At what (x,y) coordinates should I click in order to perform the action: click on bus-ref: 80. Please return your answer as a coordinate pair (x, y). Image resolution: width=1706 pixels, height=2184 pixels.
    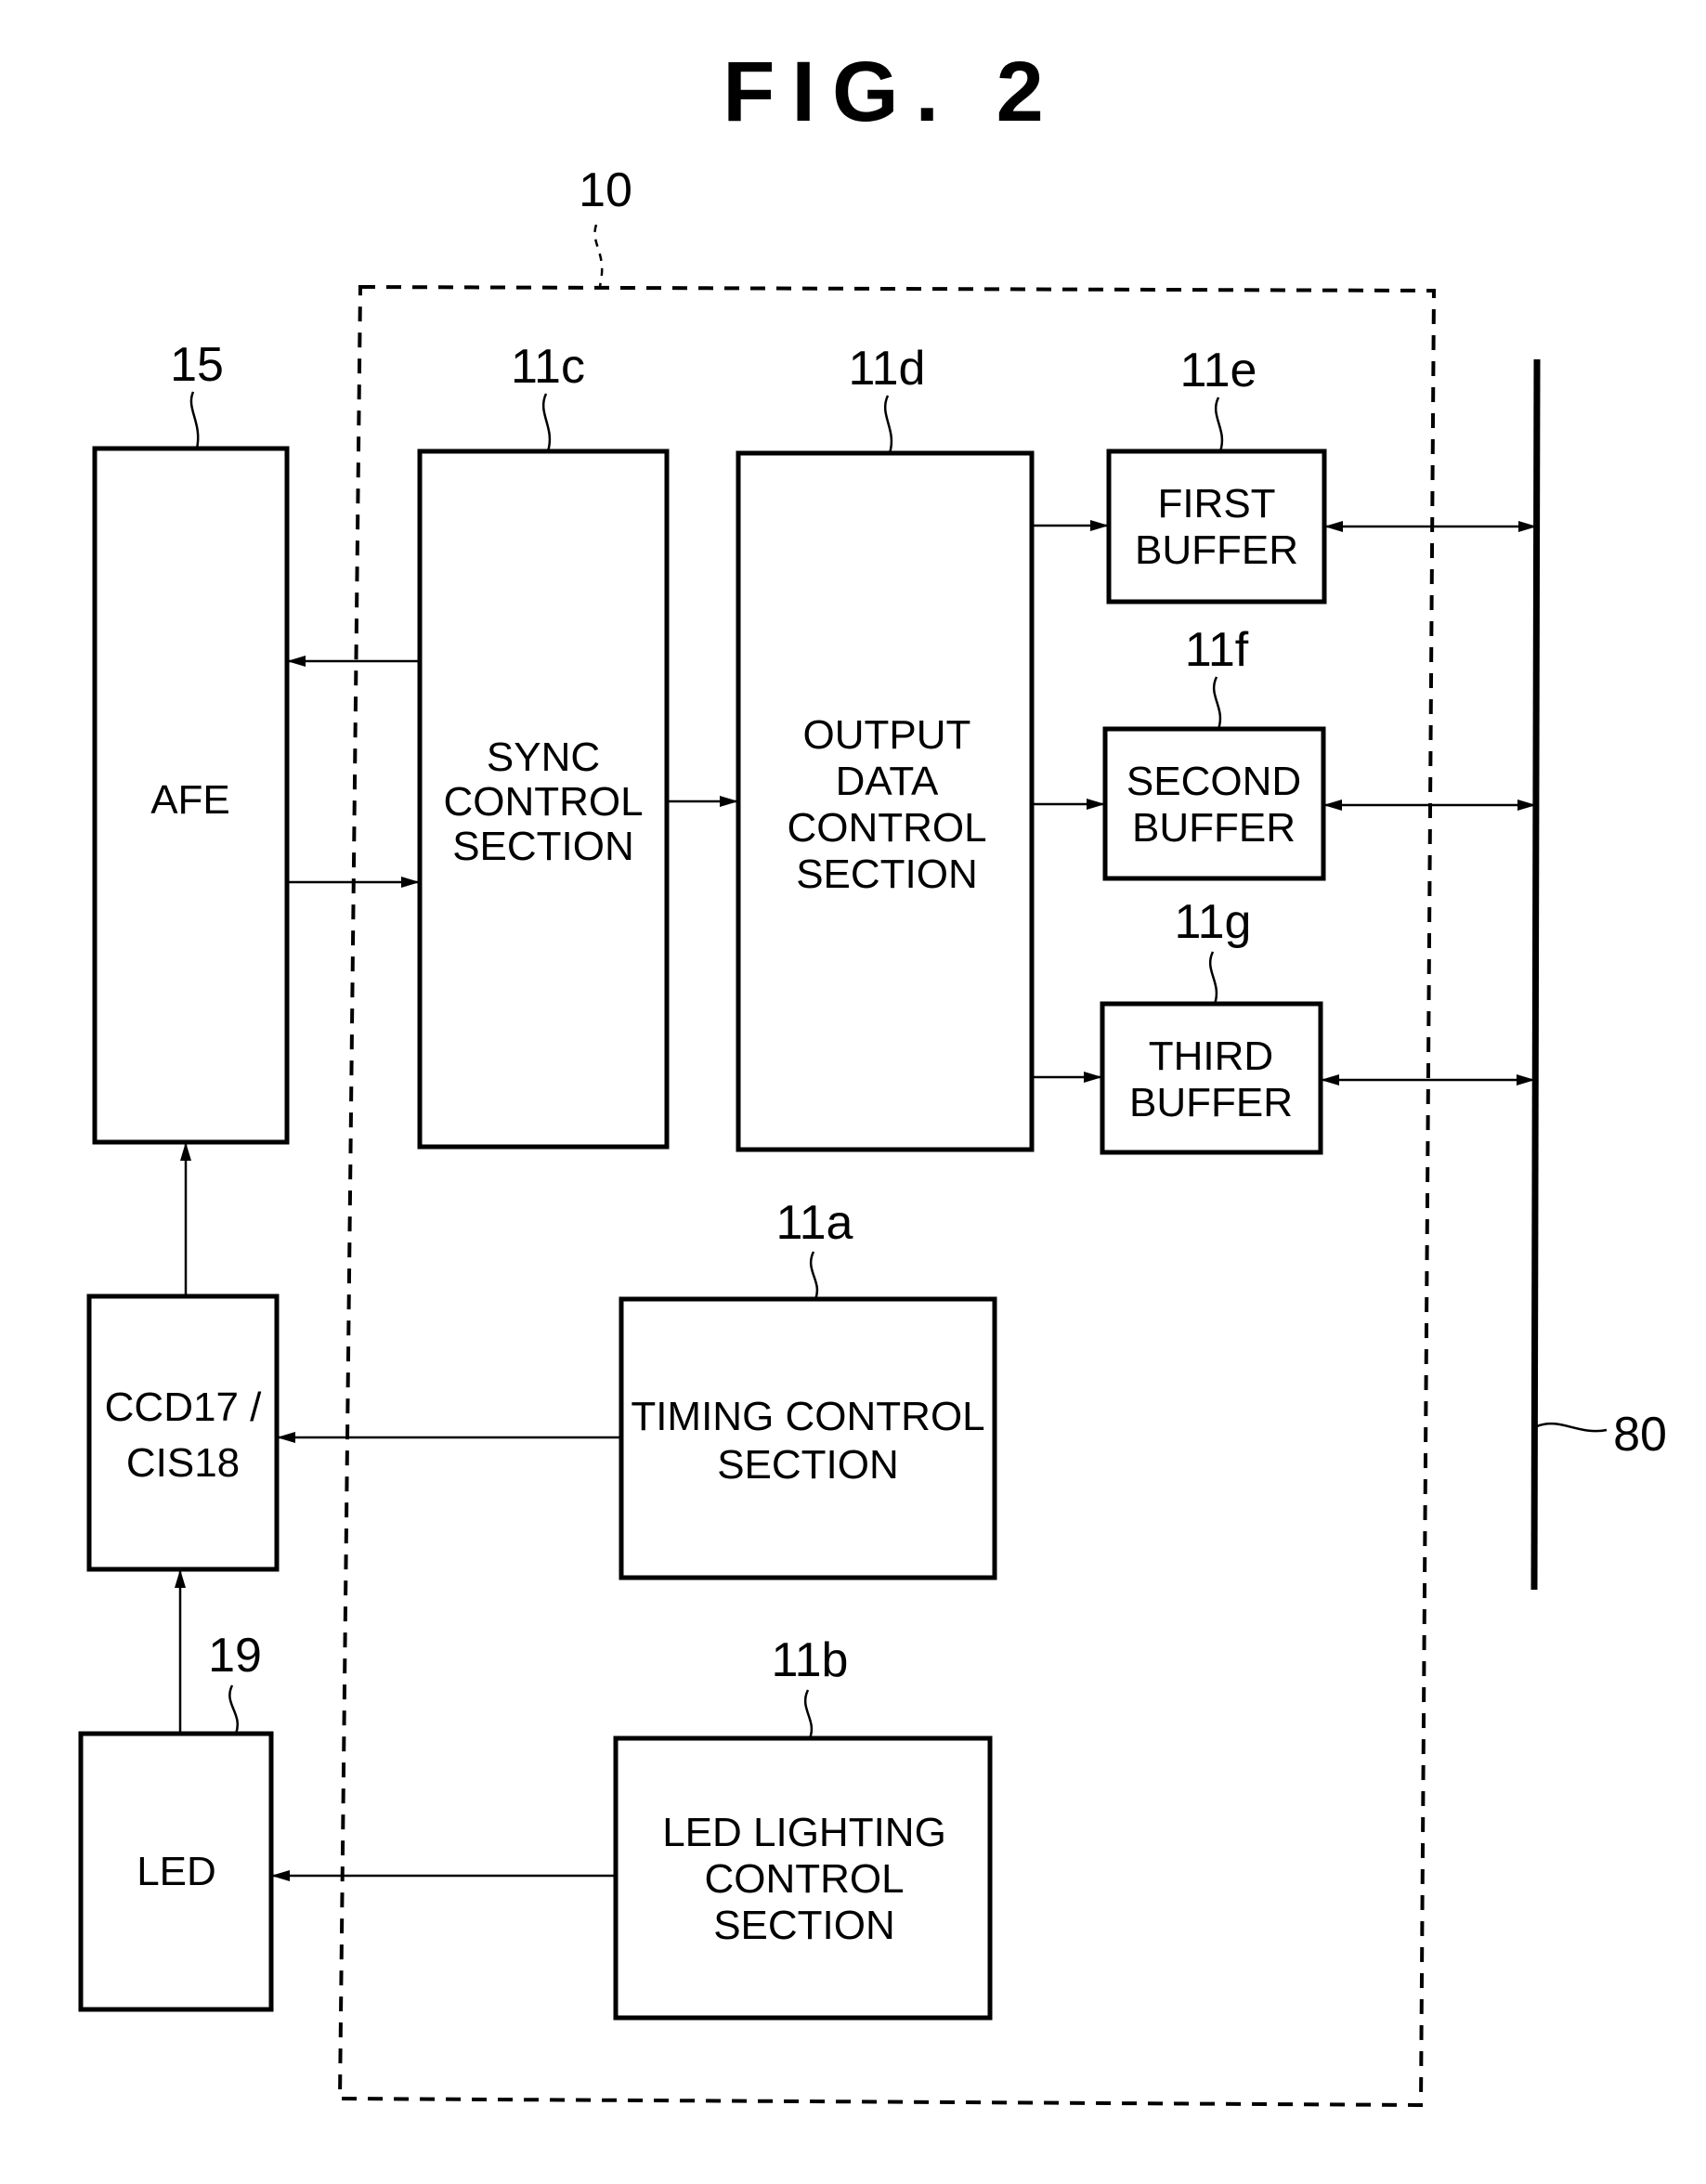
    Looking at the image, I should click on (1640, 1435).